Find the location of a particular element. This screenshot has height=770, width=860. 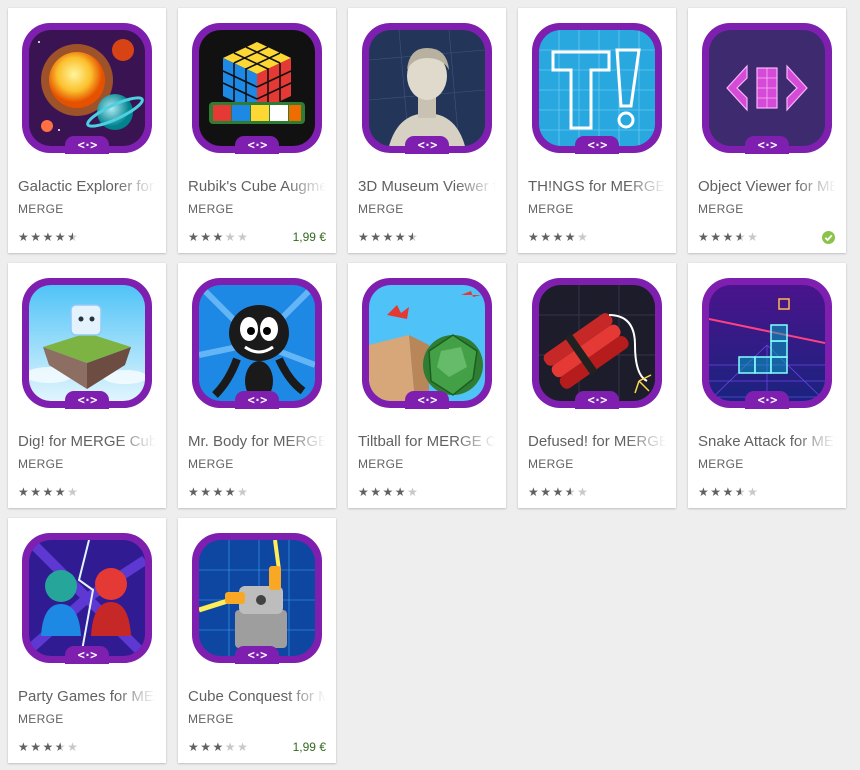

app-card: <·> Dig! for MERGE Cube MERGE ★★★★★ is located at coordinates (87, 385).